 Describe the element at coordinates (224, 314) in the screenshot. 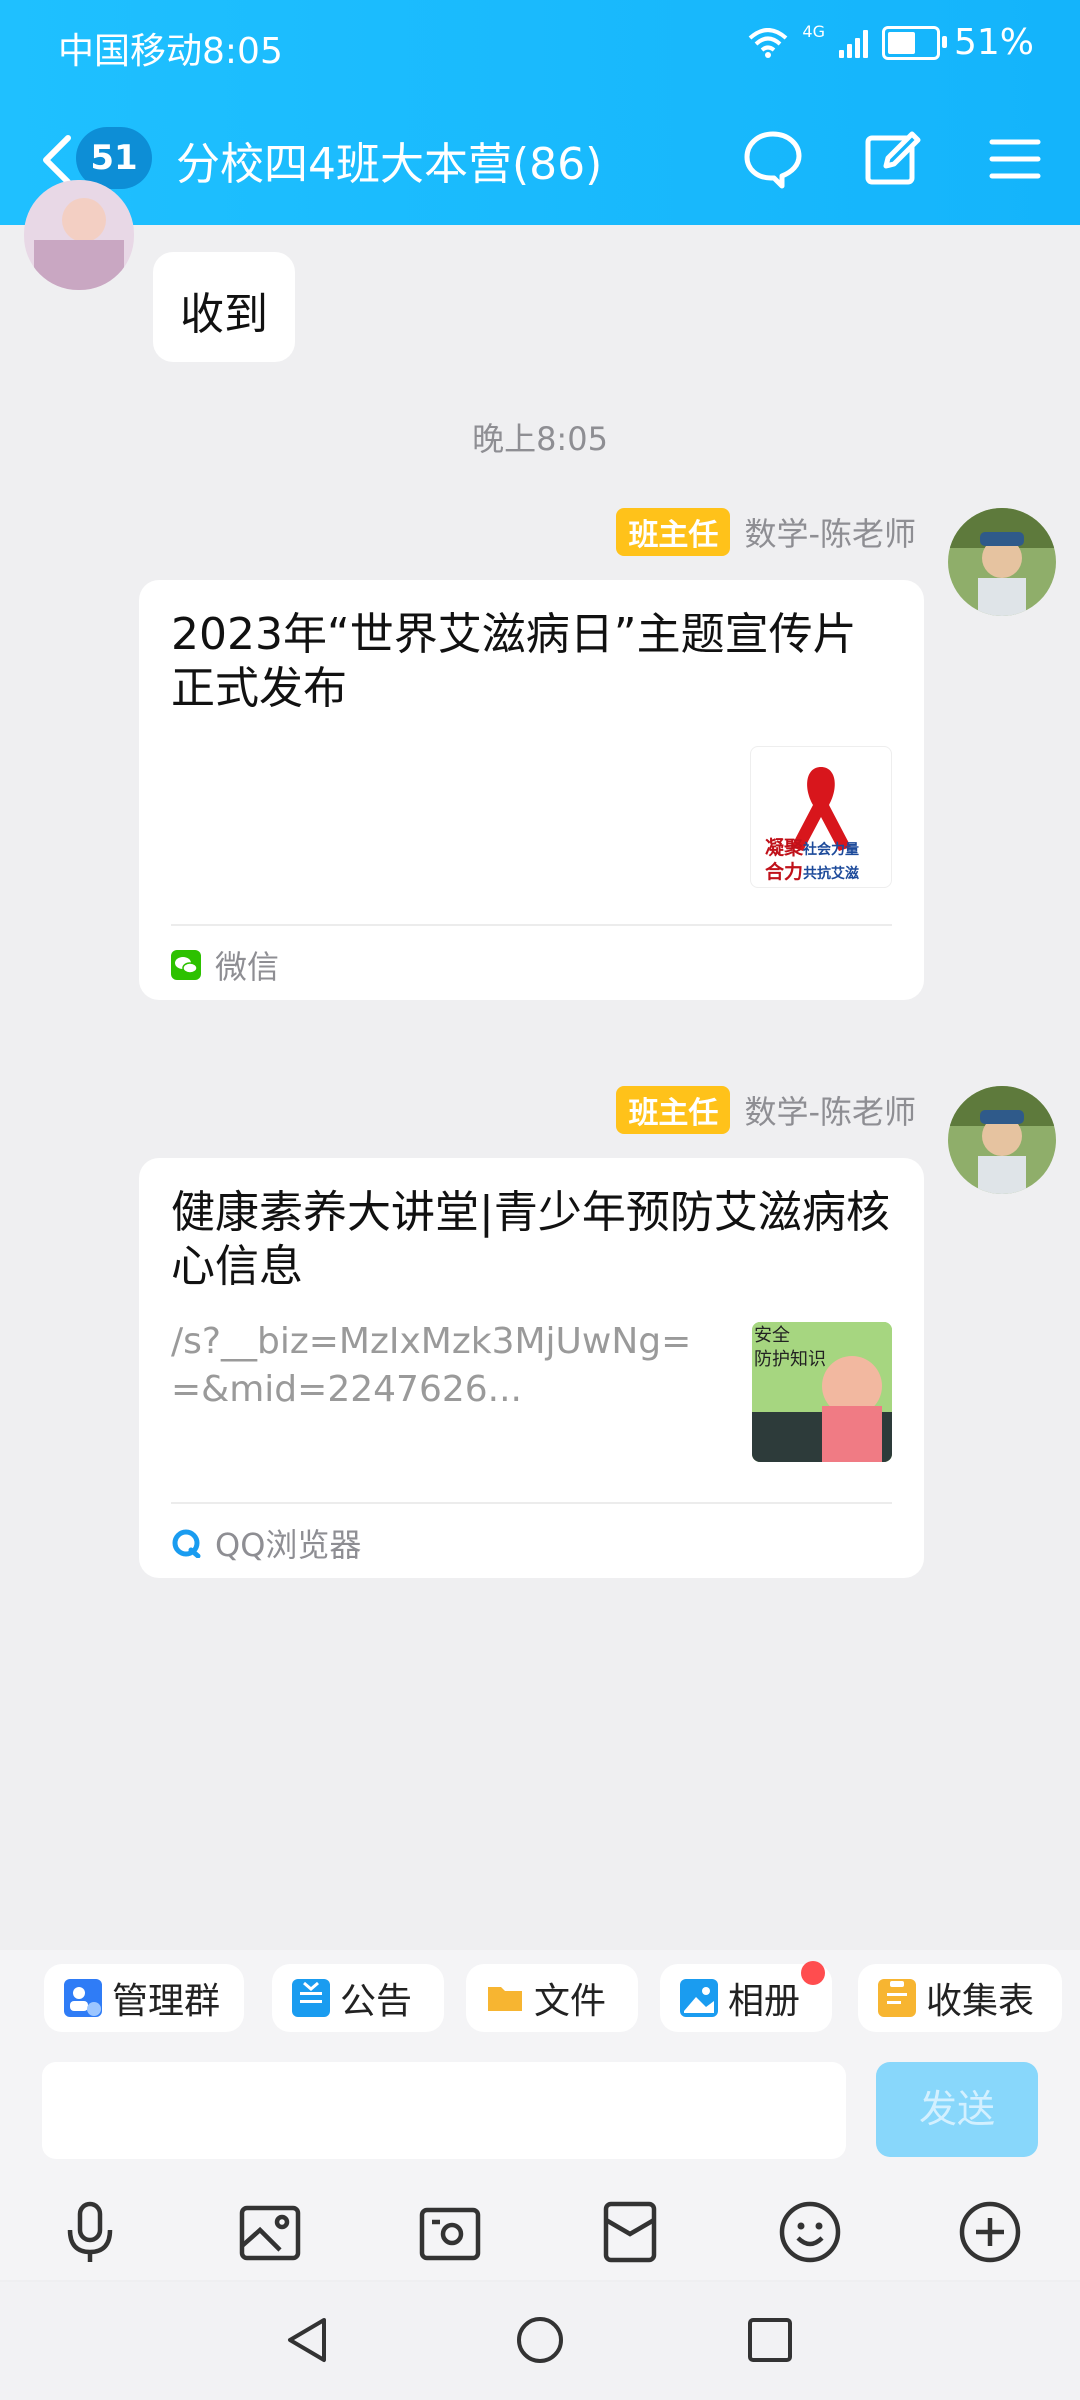

I see `message-text: 收到` at that location.